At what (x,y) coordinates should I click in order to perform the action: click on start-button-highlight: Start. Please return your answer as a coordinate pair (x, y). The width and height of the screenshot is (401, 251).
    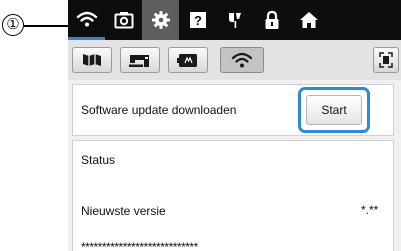
    Looking at the image, I should click on (334, 110).